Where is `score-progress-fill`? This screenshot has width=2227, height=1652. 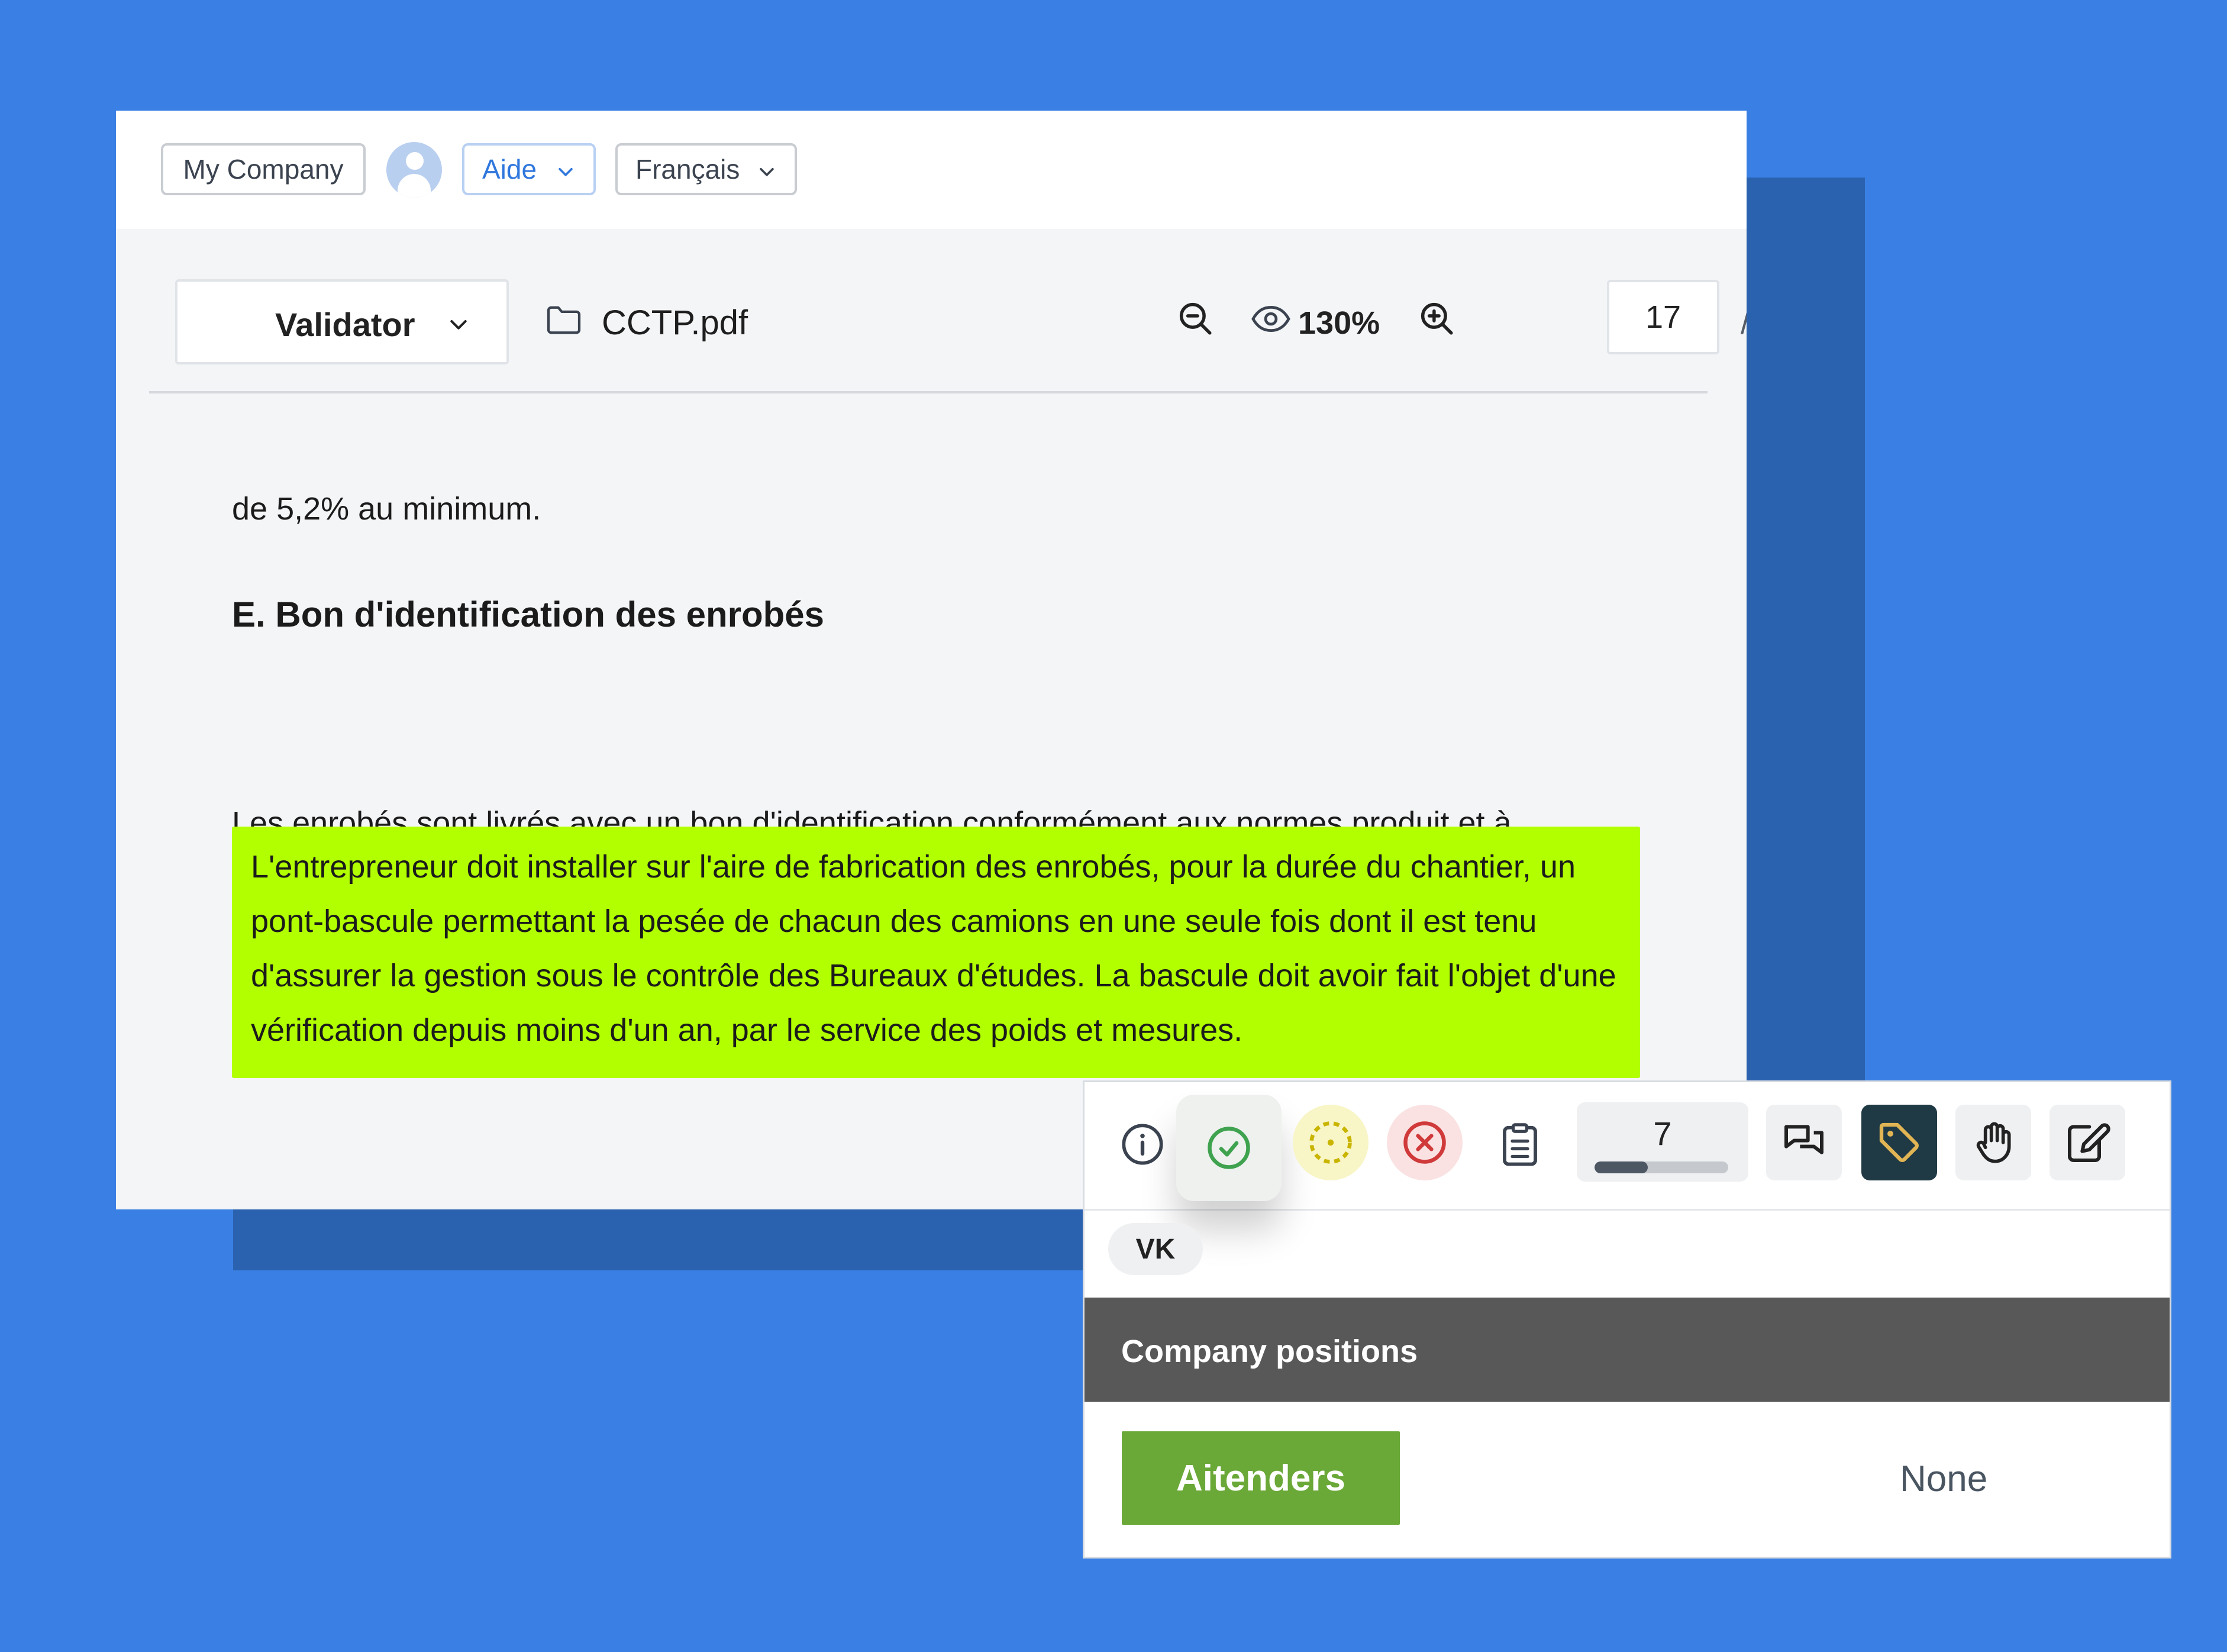
score-progress-fill is located at coordinates (1621, 1167).